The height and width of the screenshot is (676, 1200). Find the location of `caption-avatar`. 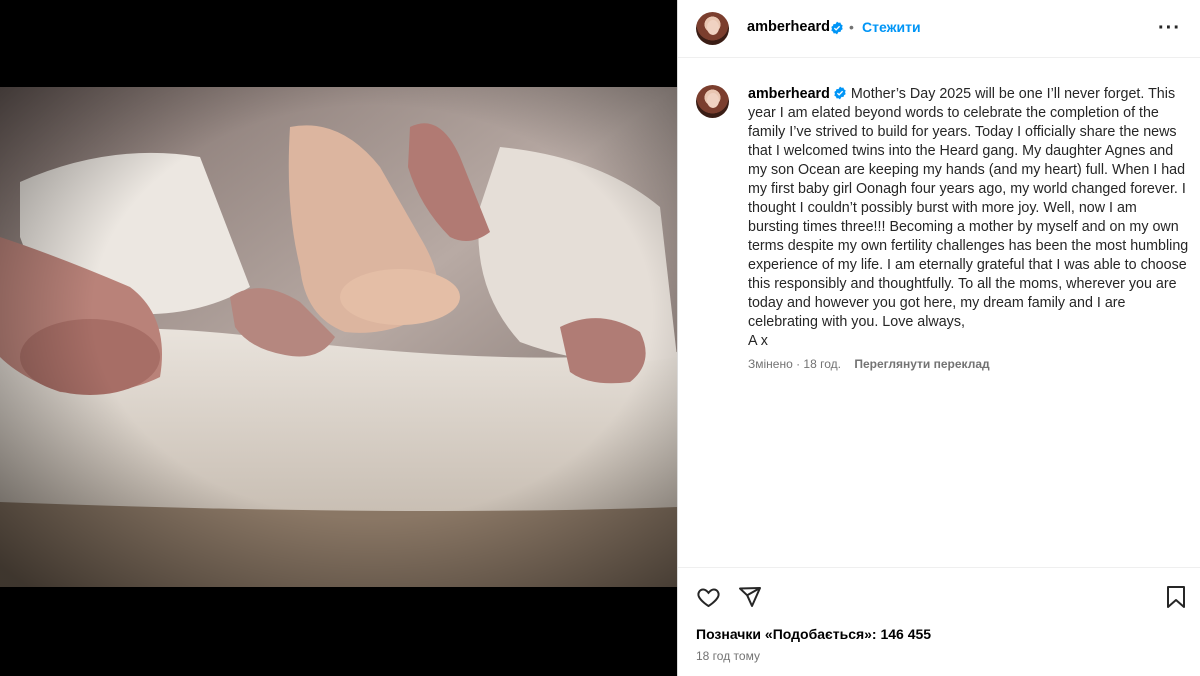

caption-avatar is located at coordinates (712, 101).